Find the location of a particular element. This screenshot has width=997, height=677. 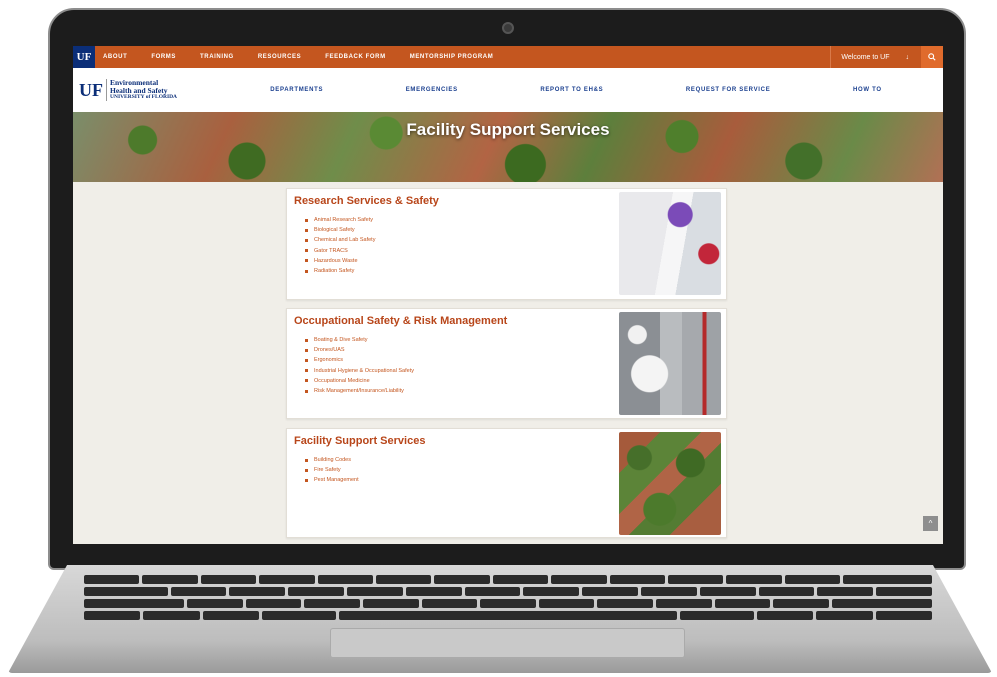

link-label: Animal Research Safety is located at coordinates (343, 220).